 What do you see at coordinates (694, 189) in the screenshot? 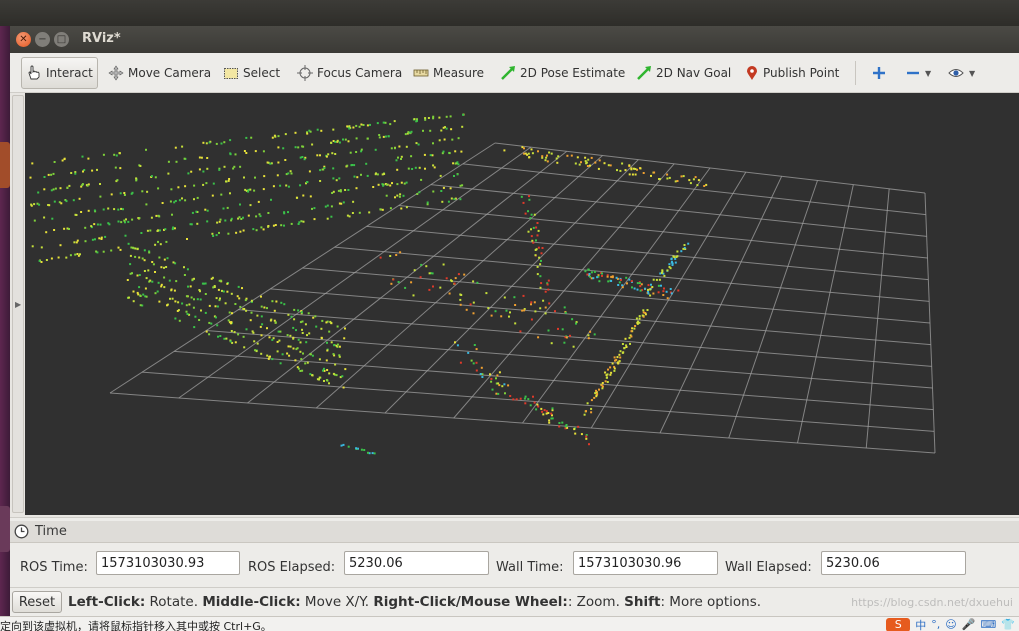
I see `grid-line` at bounding box center [694, 189].